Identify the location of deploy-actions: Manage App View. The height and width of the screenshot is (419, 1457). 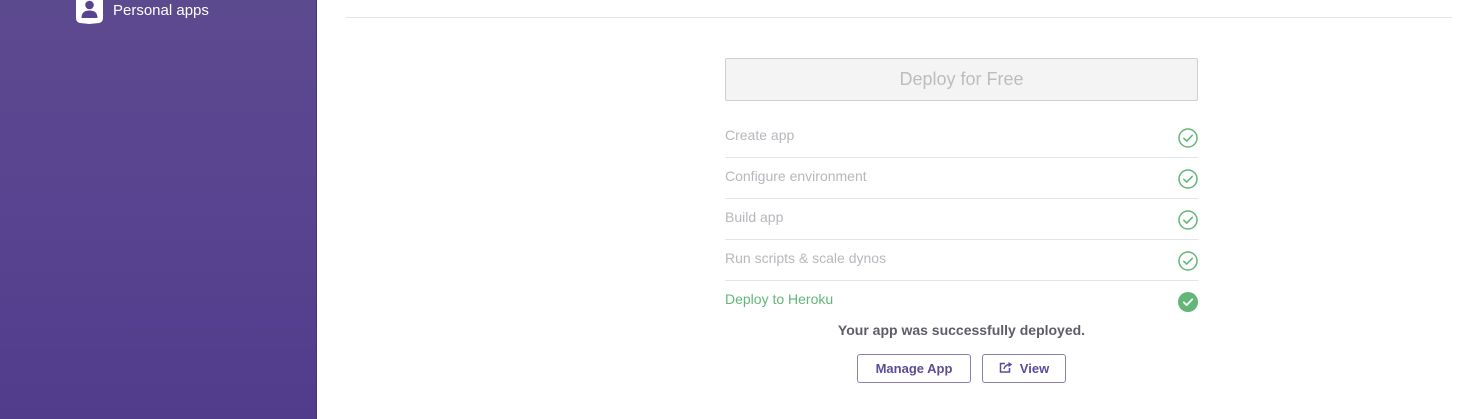
(961, 368).